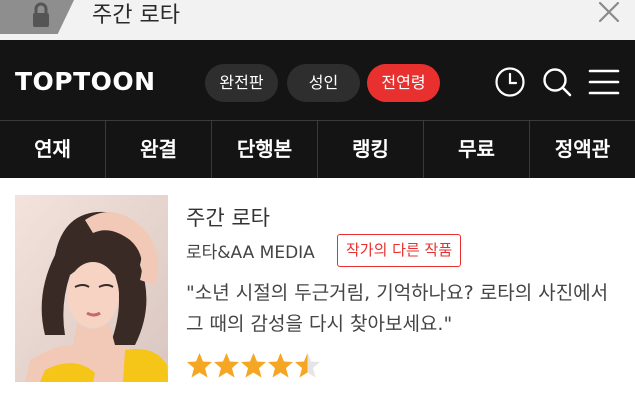 This screenshot has width=635, height=401. What do you see at coordinates (582, 149) in the screenshot?
I see `nav-item-subscription: 정액관` at bounding box center [582, 149].